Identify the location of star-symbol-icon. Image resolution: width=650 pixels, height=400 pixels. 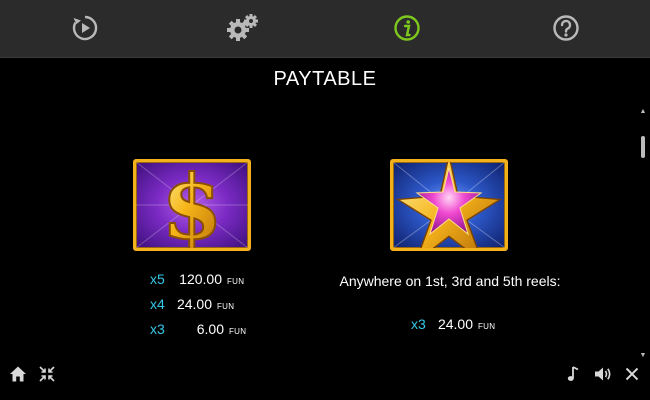
(449, 205).